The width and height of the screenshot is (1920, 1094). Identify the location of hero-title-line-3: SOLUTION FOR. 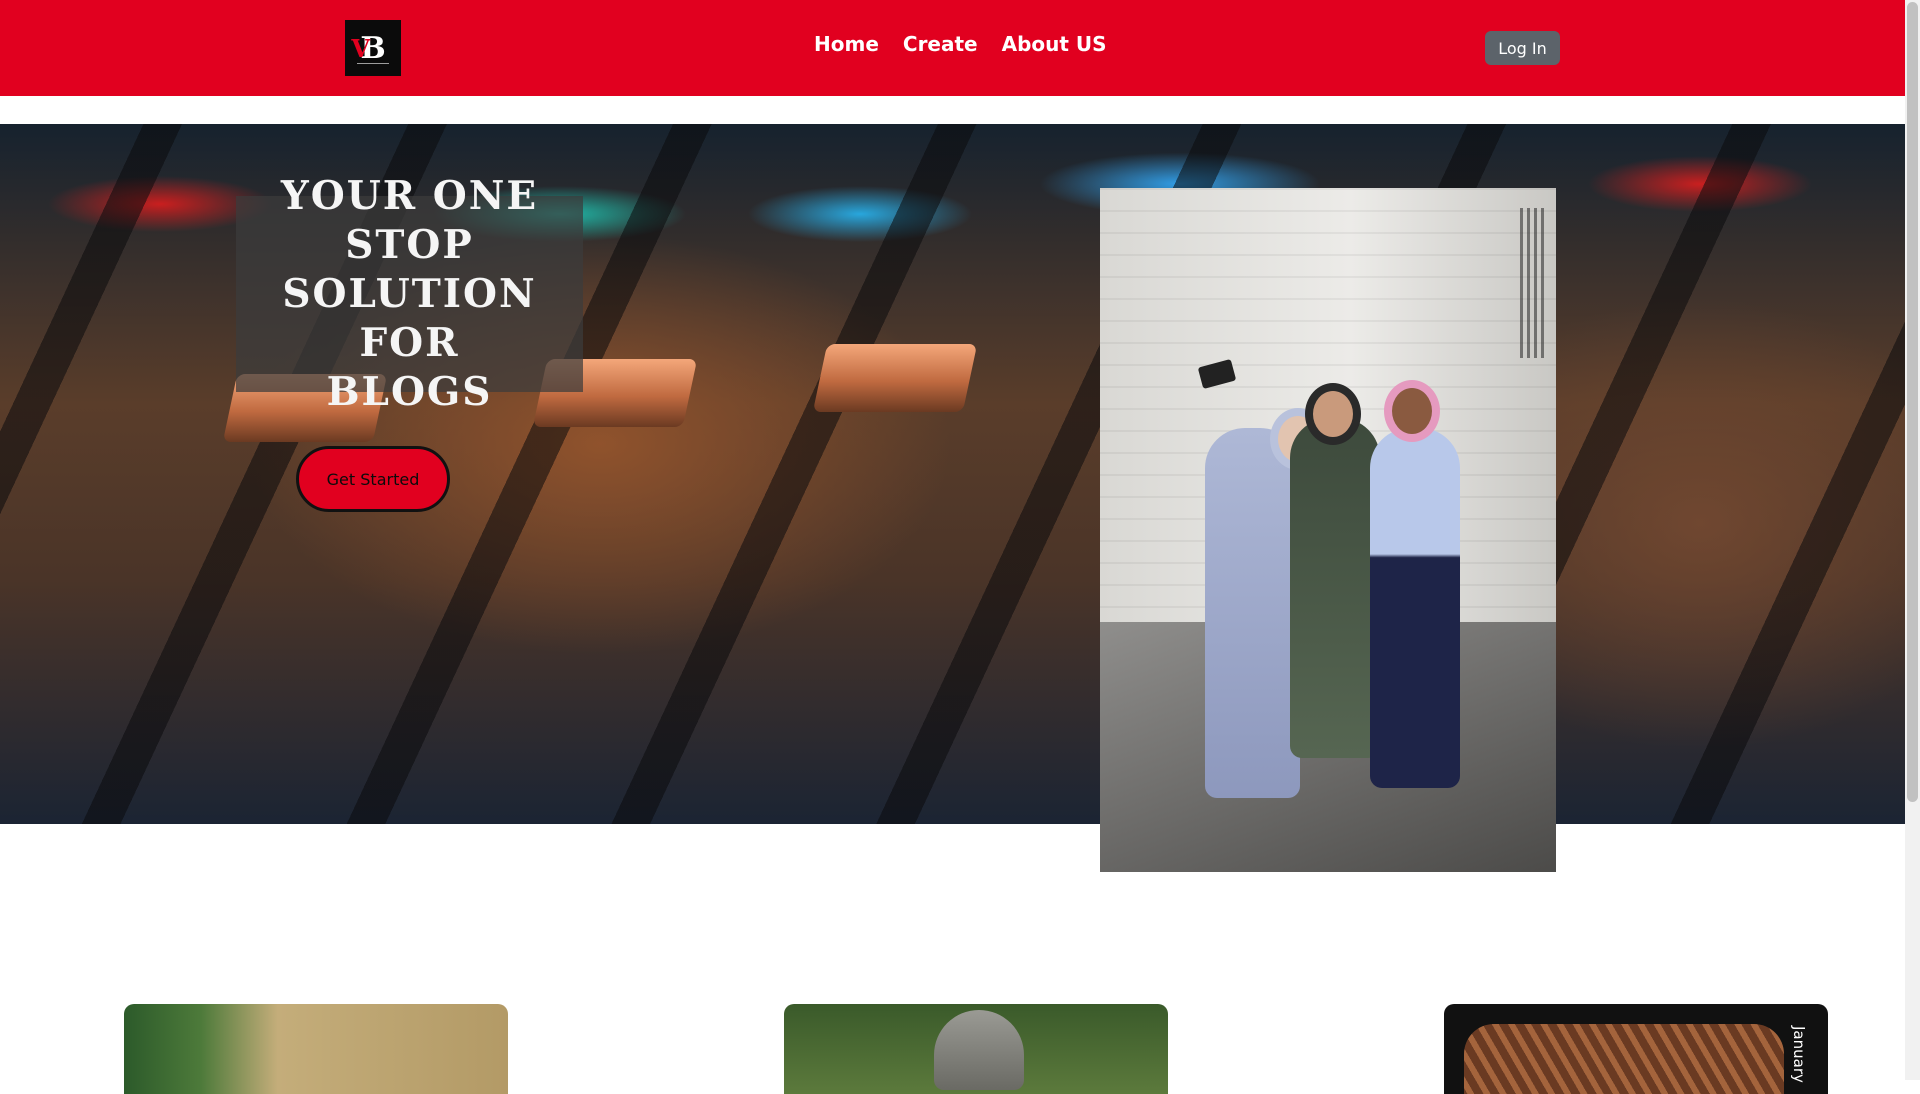
(409, 318).